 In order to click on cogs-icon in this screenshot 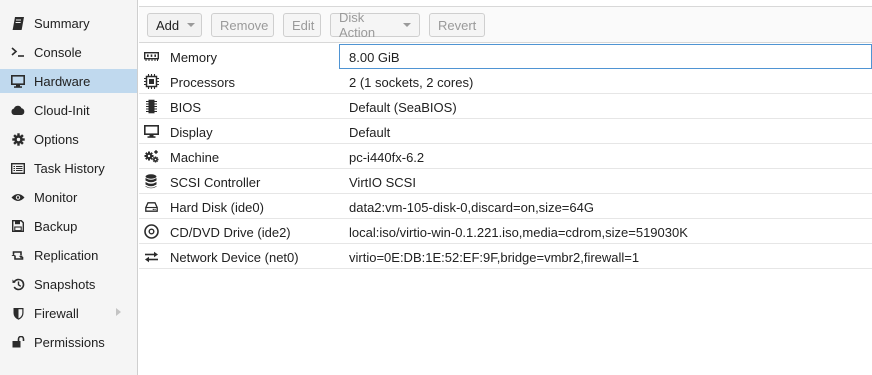, I will do `click(151, 156)`.